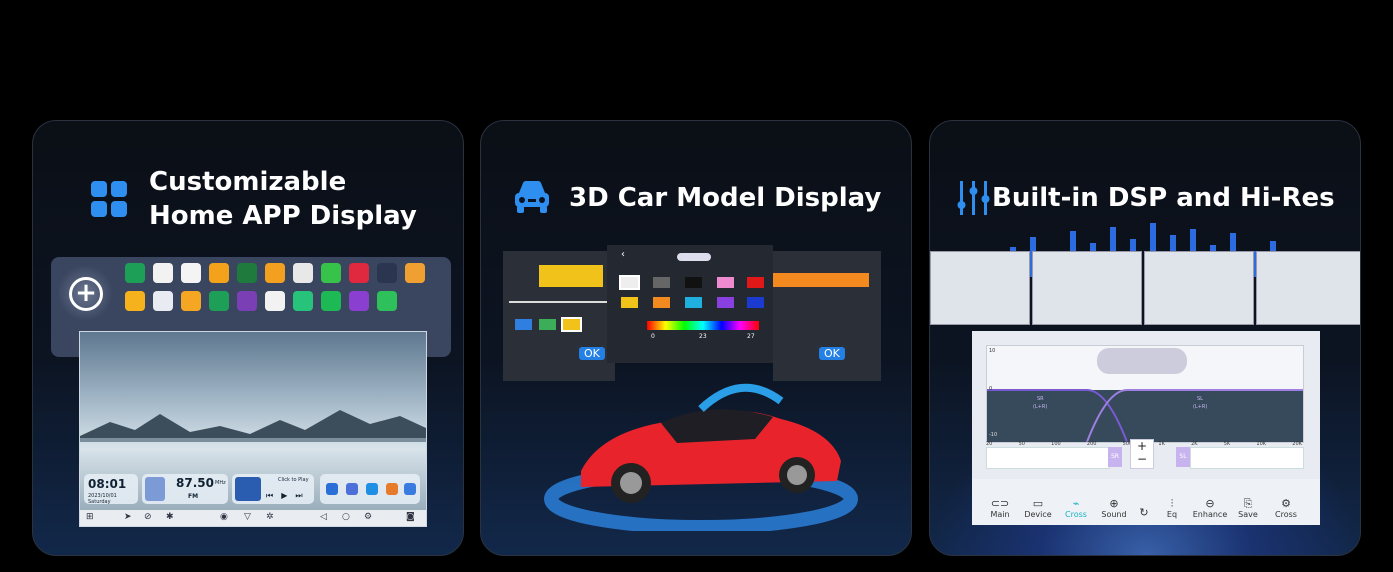 This screenshot has width=1393, height=572. I want to click on card-title-line1: Customizable, so click(248, 182).